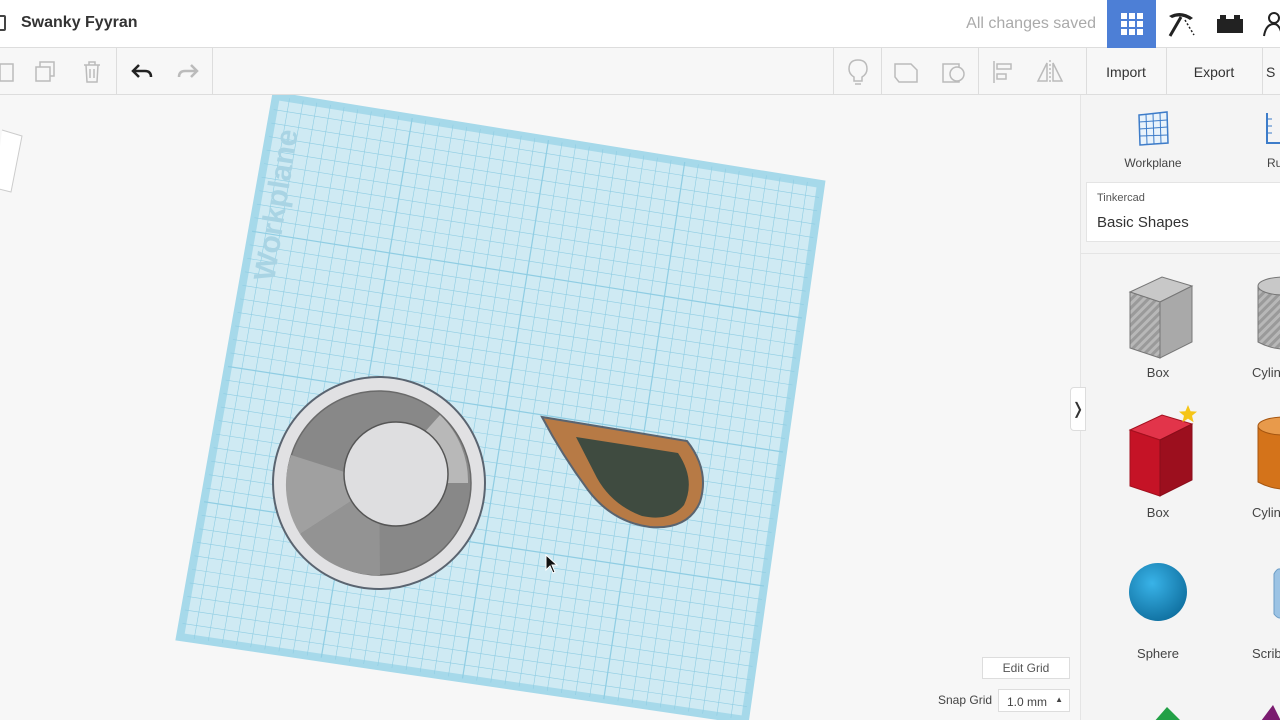 The width and height of the screenshot is (1280, 720). Describe the element at coordinates (640, 71) in the screenshot. I see `edit-toolbar: Import Export S` at that location.